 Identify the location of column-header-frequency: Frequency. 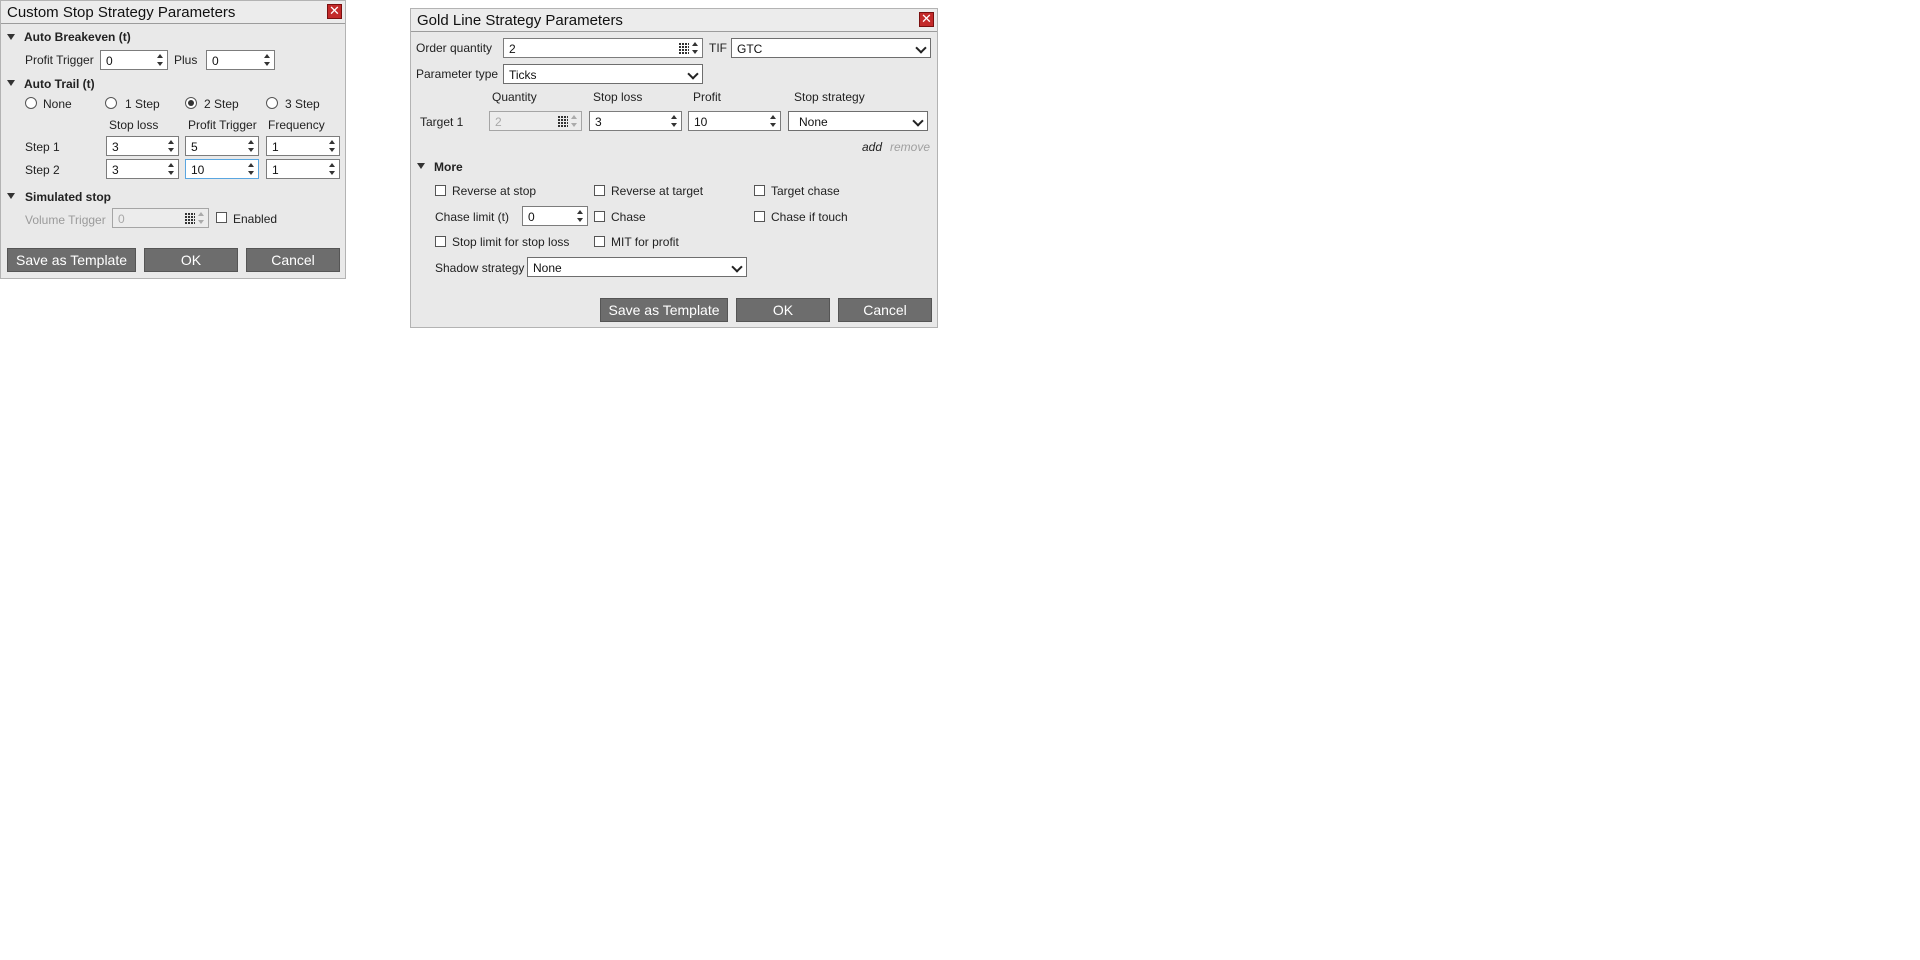
(296, 125).